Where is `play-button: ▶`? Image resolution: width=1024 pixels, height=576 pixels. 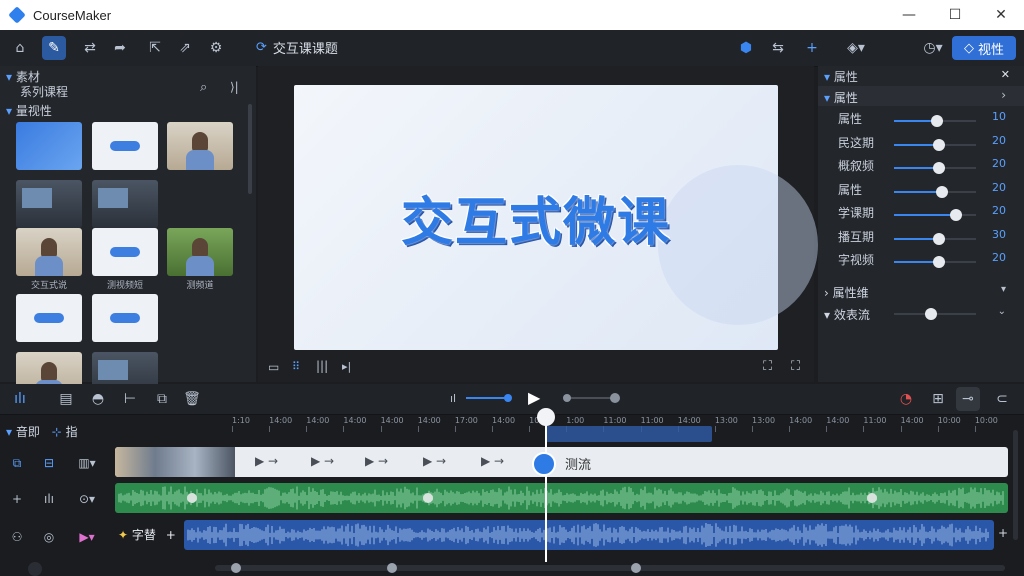 play-button: ▶ is located at coordinates (534, 397).